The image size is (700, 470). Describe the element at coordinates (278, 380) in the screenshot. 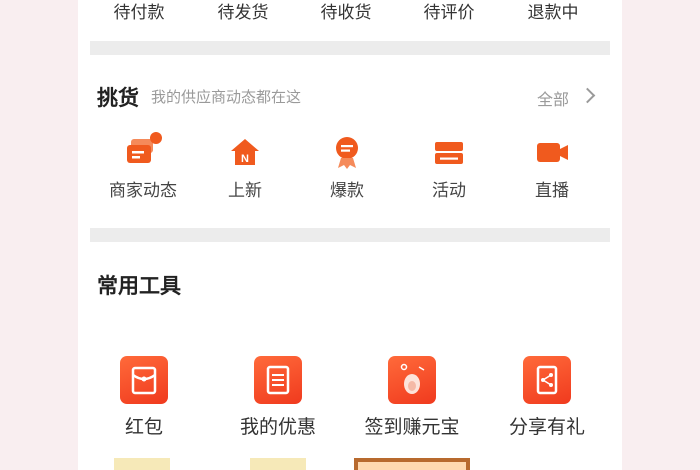

I see `coupon-icon` at that location.